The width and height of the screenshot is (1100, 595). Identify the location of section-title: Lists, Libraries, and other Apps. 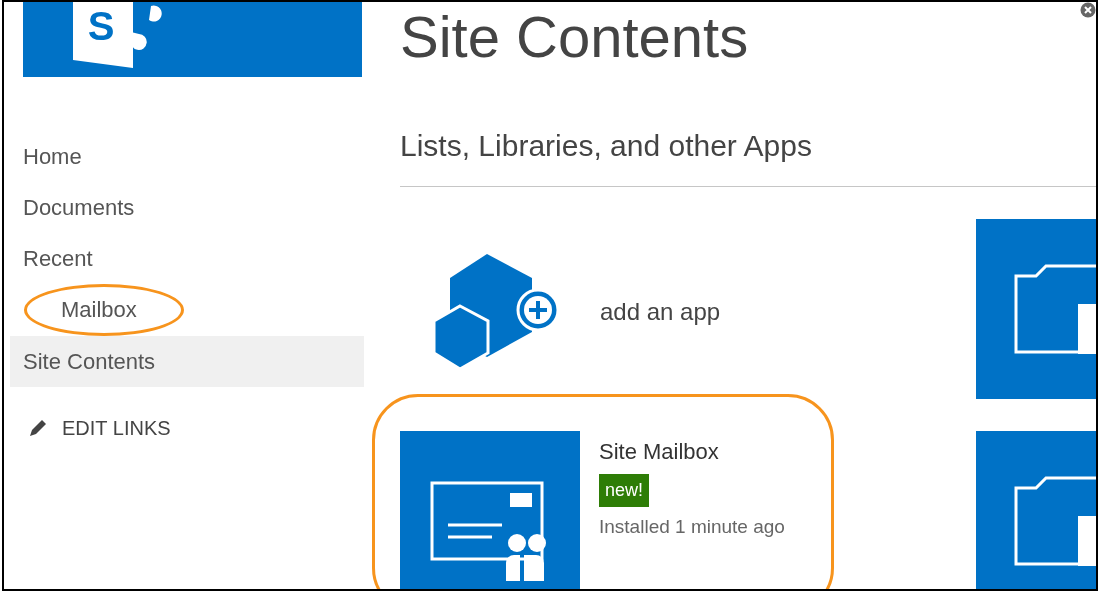
(606, 146).